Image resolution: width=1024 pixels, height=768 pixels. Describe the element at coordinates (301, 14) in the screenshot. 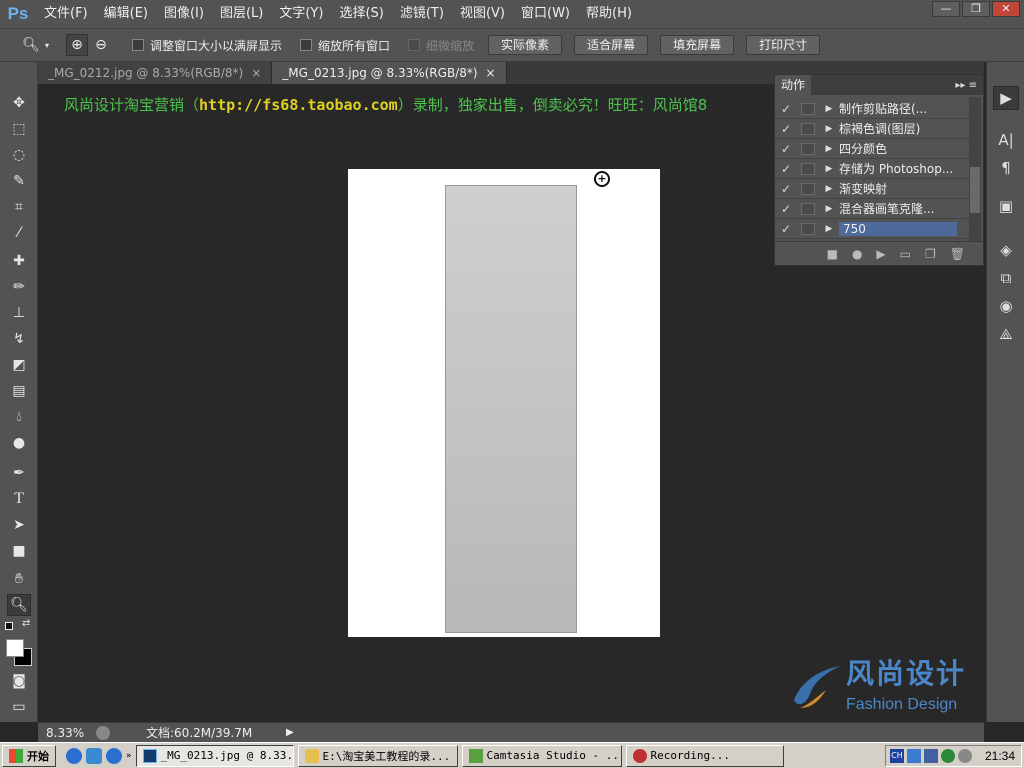

I see `menu-type: 文字(Y)` at that location.